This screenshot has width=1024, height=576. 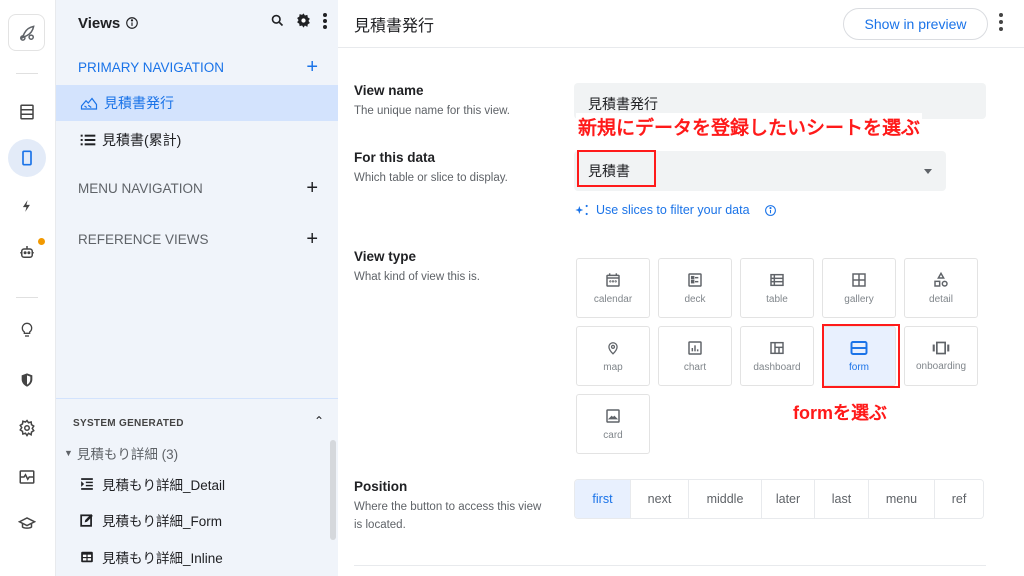 I want to click on rail-data-button, so click(x=27, y=112).